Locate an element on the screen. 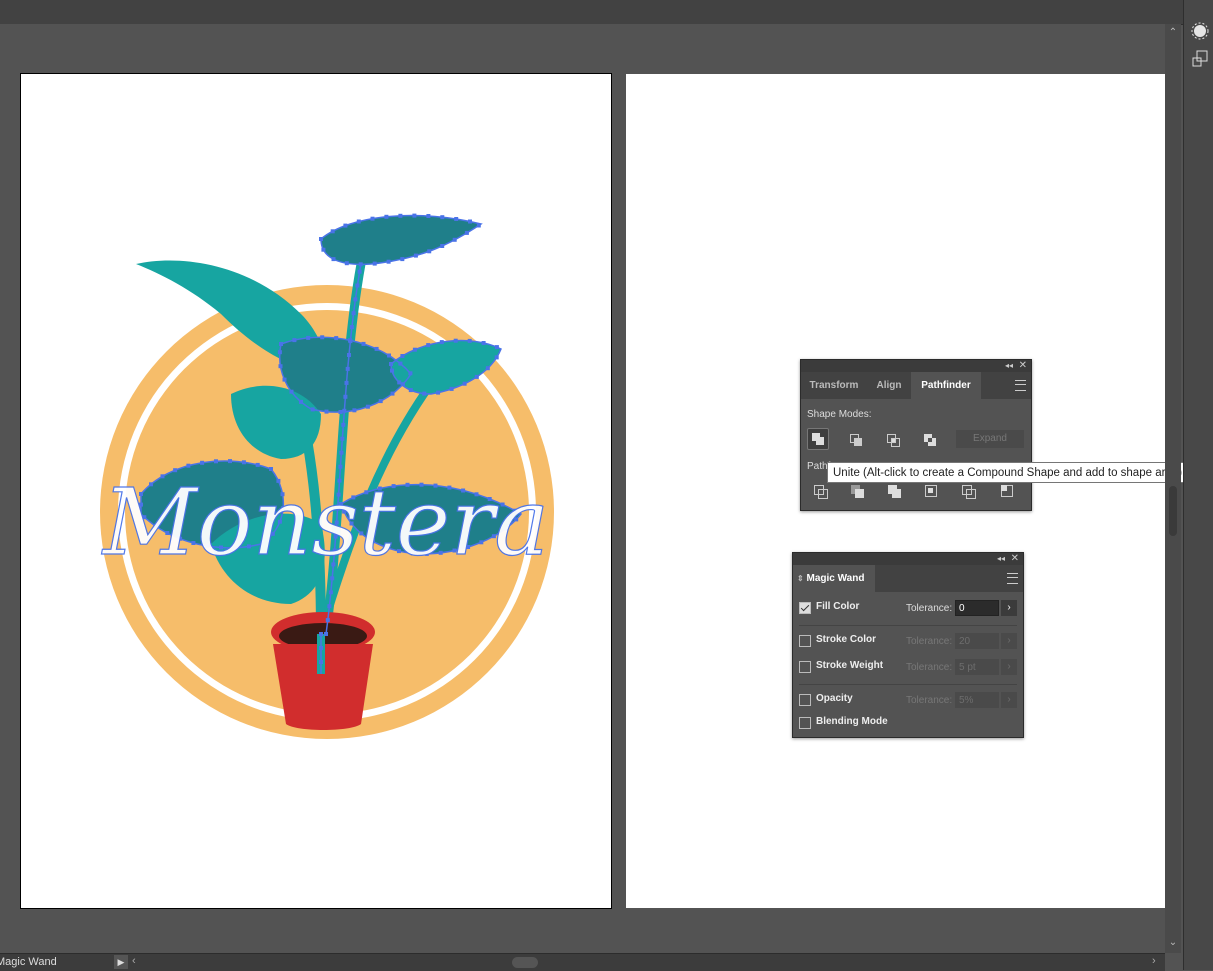 This screenshot has width=1213, height=971. tab-transform: Transform is located at coordinates (834, 385).